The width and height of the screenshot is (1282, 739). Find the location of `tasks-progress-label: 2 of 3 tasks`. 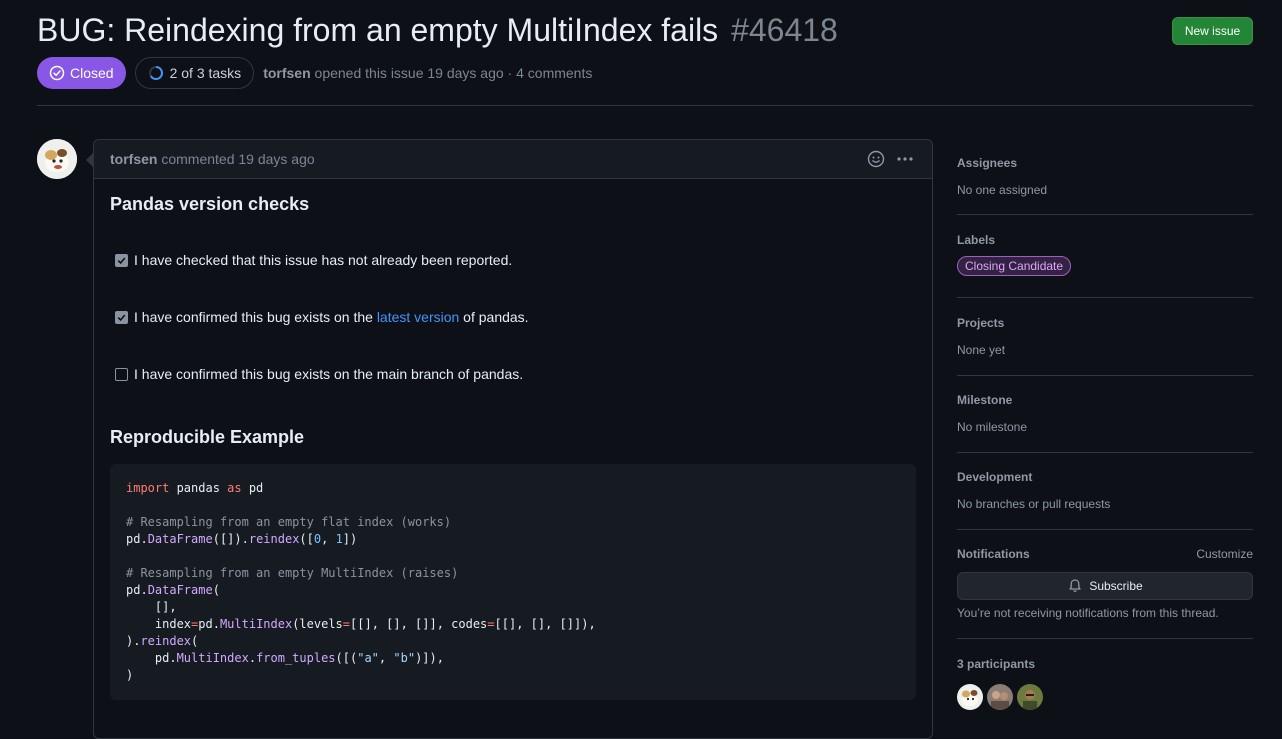

tasks-progress-label: 2 of 3 tasks is located at coordinates (205, 73).